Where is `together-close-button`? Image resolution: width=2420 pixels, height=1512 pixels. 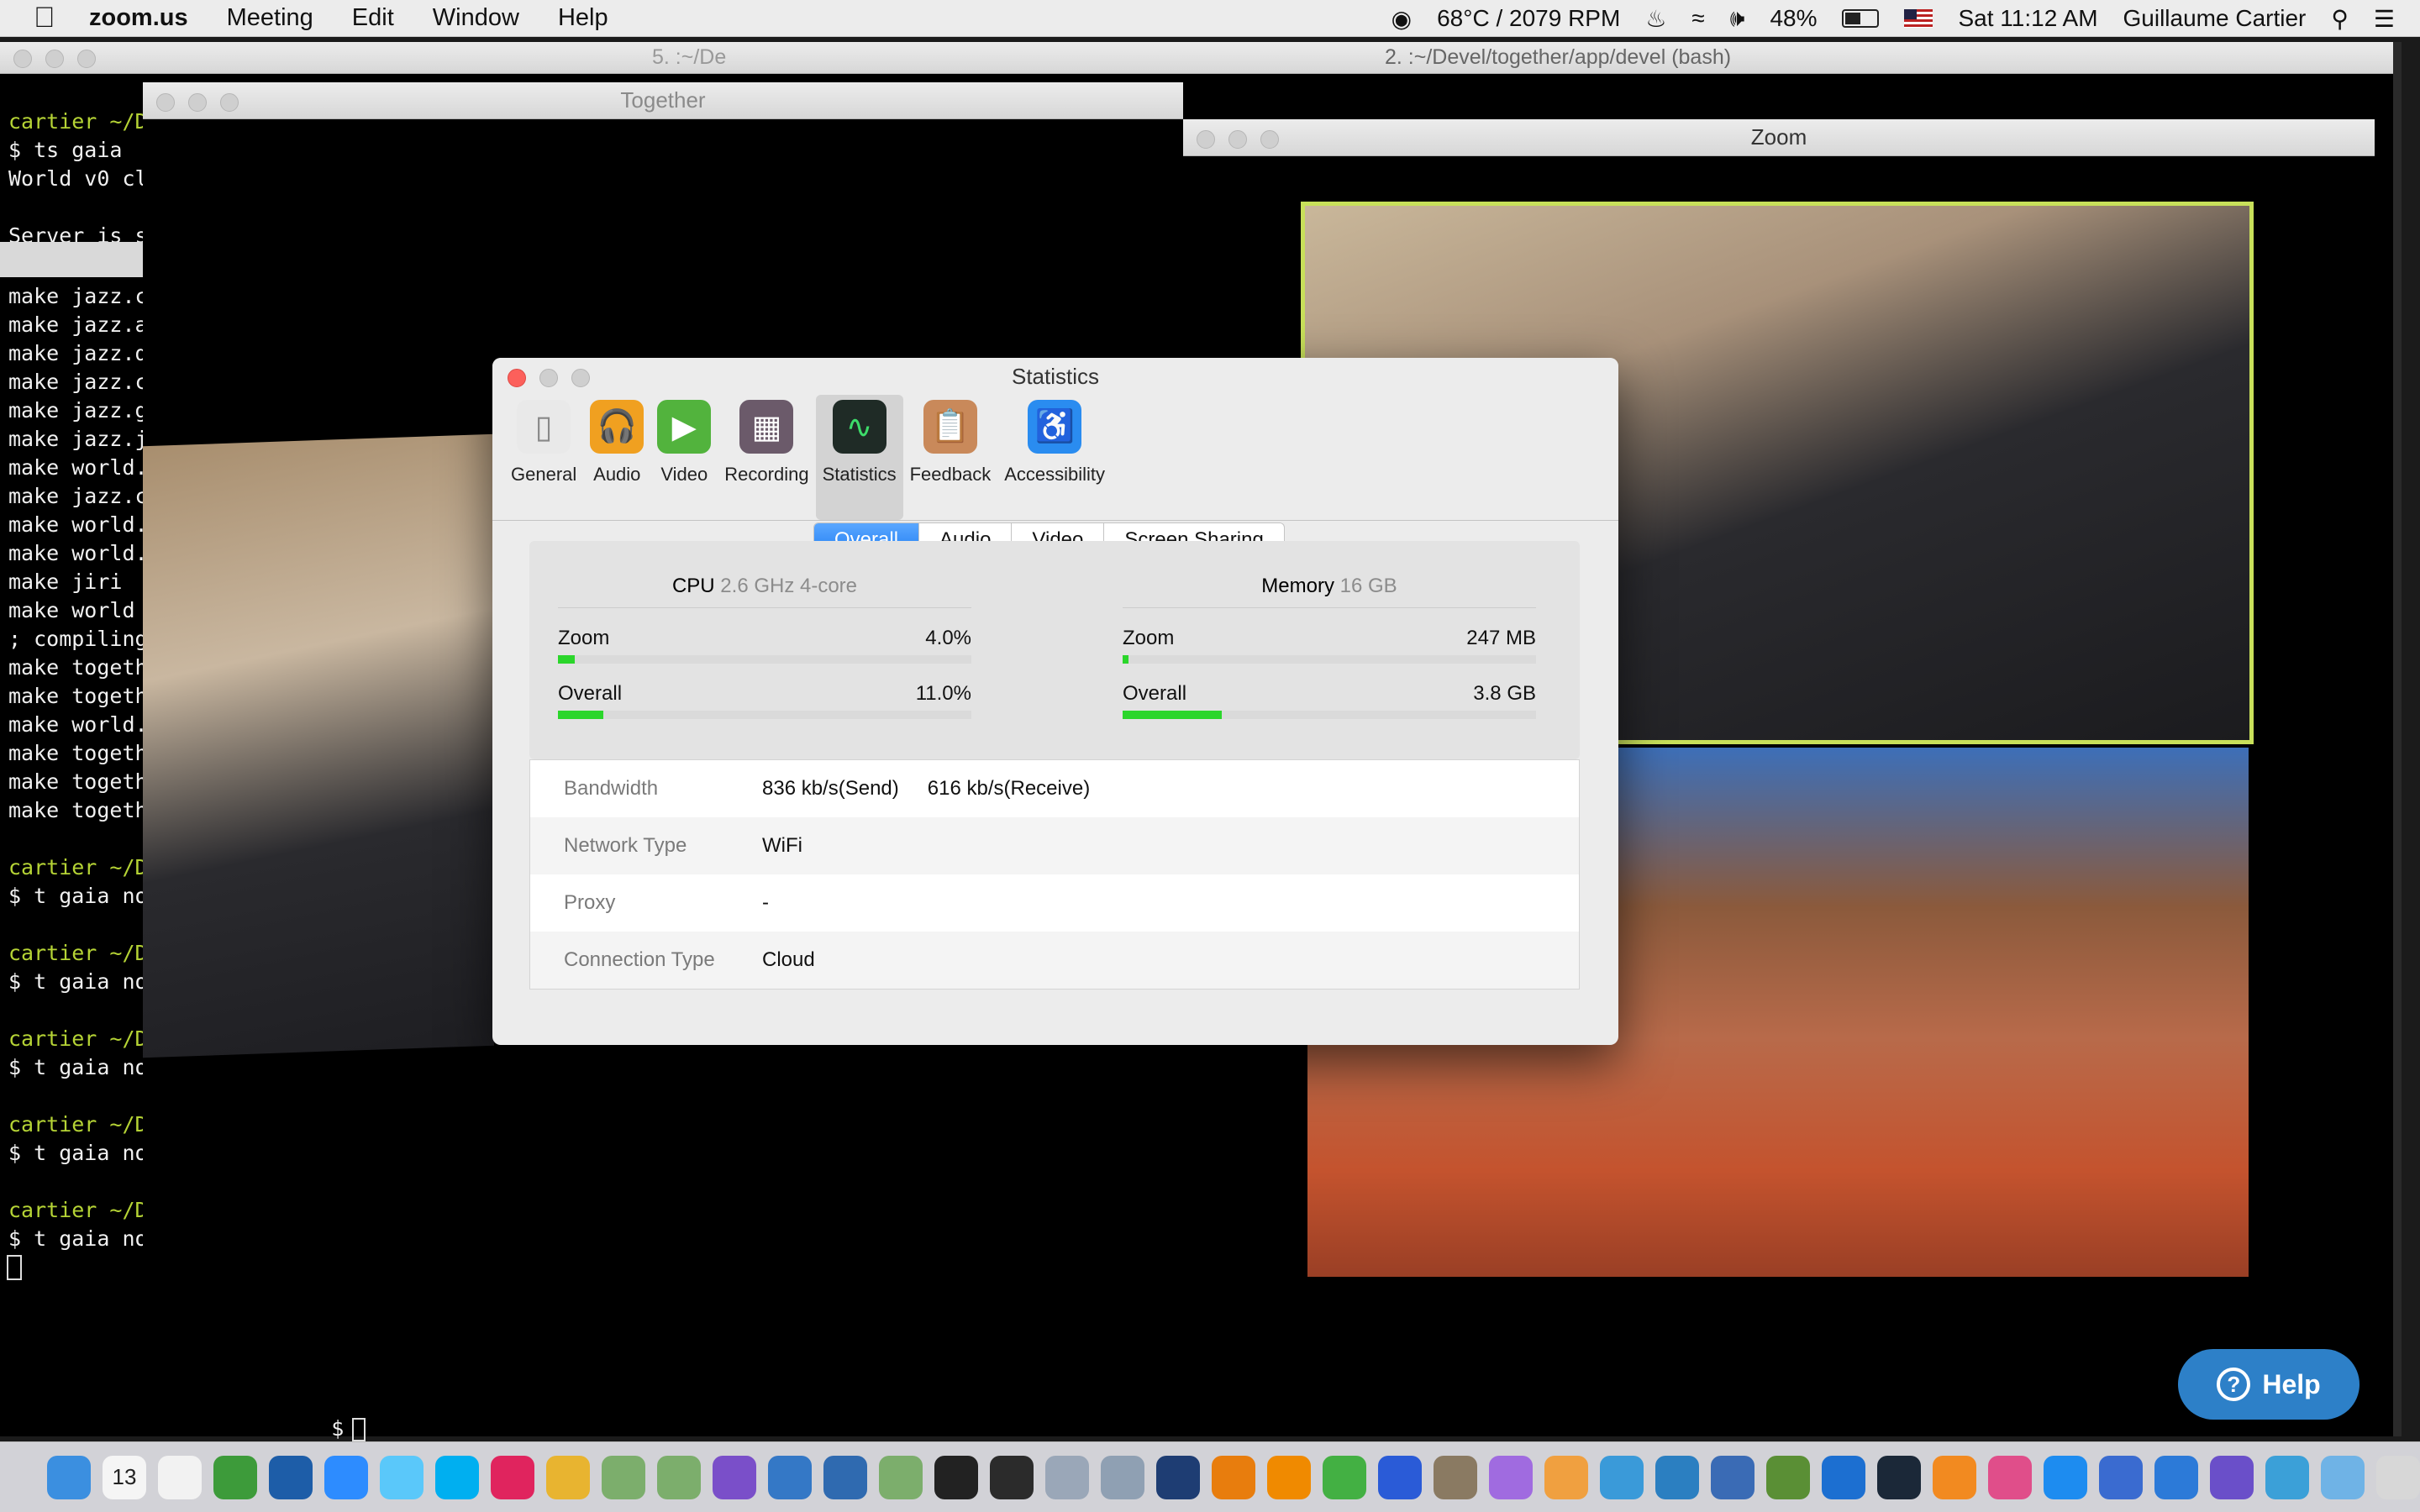
together-close-button is located at coordinates (165, 102).